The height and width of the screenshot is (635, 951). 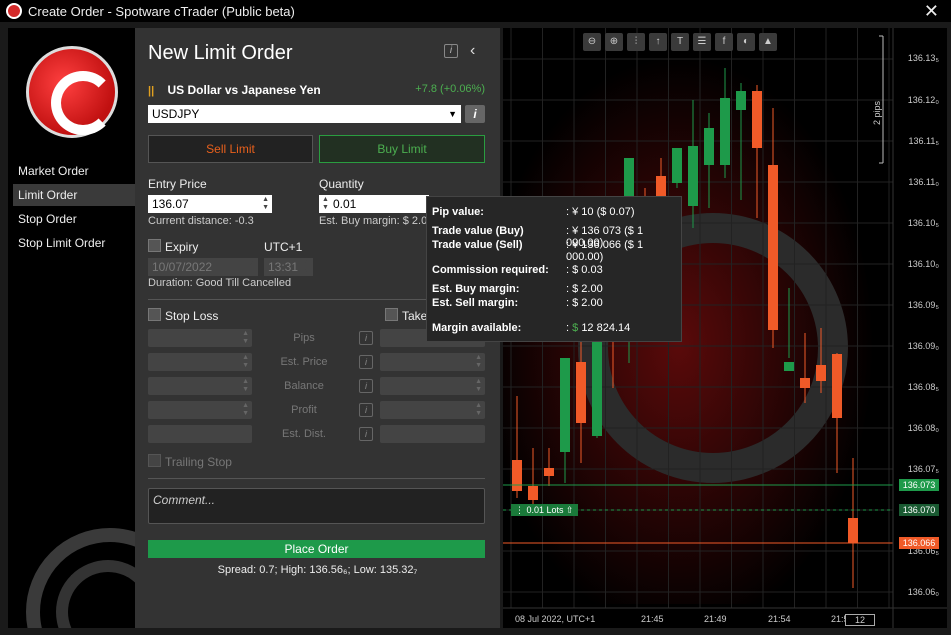 I want to click on trailing-stop-label: Trailing Stop, so click(x=198, y=462).